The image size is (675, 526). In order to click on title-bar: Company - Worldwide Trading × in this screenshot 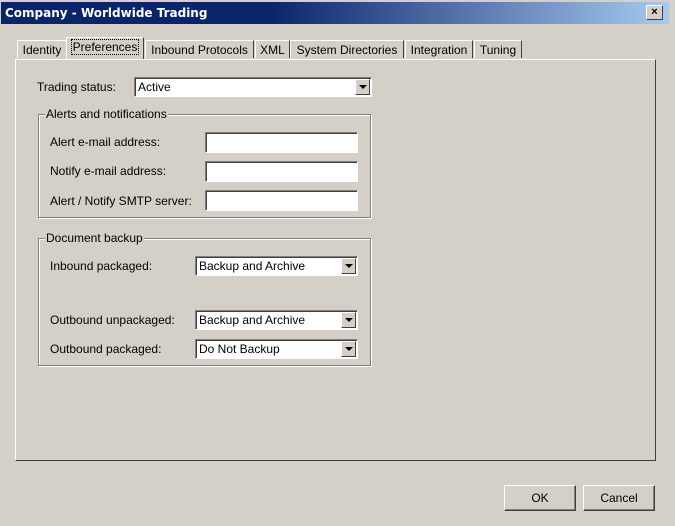, I will do `click(335, 13)`.